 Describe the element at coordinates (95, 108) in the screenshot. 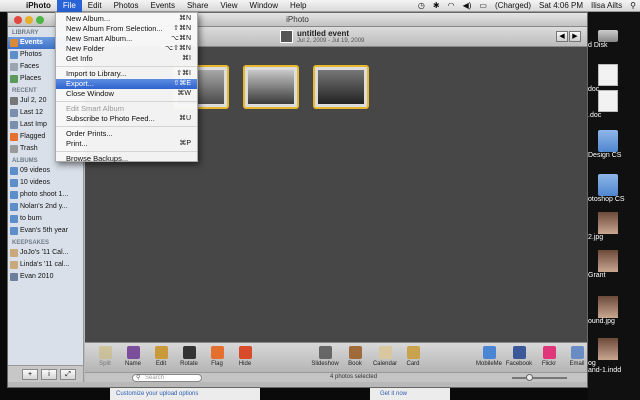

I see `menu-item-label: Edit Smart Album` at that location.